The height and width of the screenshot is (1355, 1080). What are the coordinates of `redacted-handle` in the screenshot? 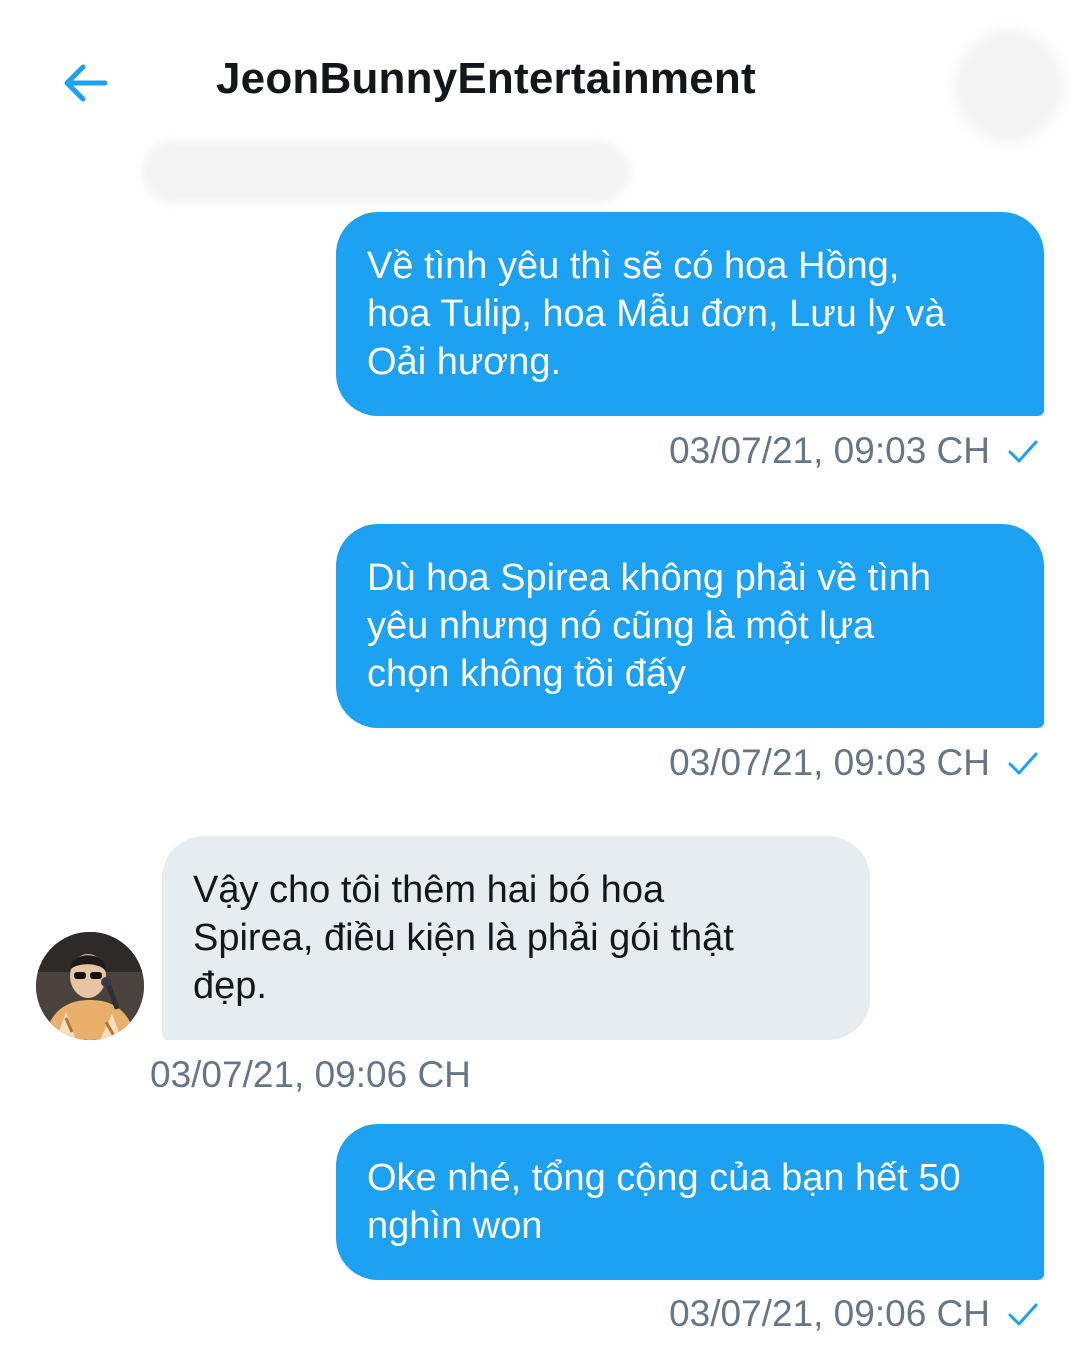 It's located at (386, 172).